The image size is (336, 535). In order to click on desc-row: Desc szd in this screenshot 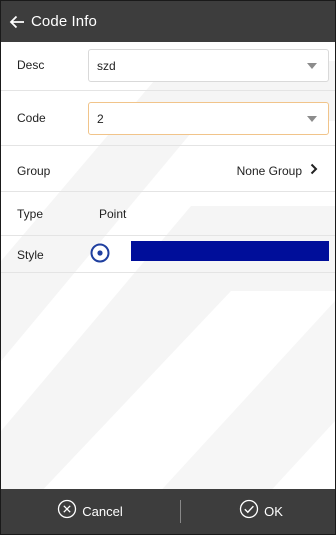, I will do `click(168, 66)`.